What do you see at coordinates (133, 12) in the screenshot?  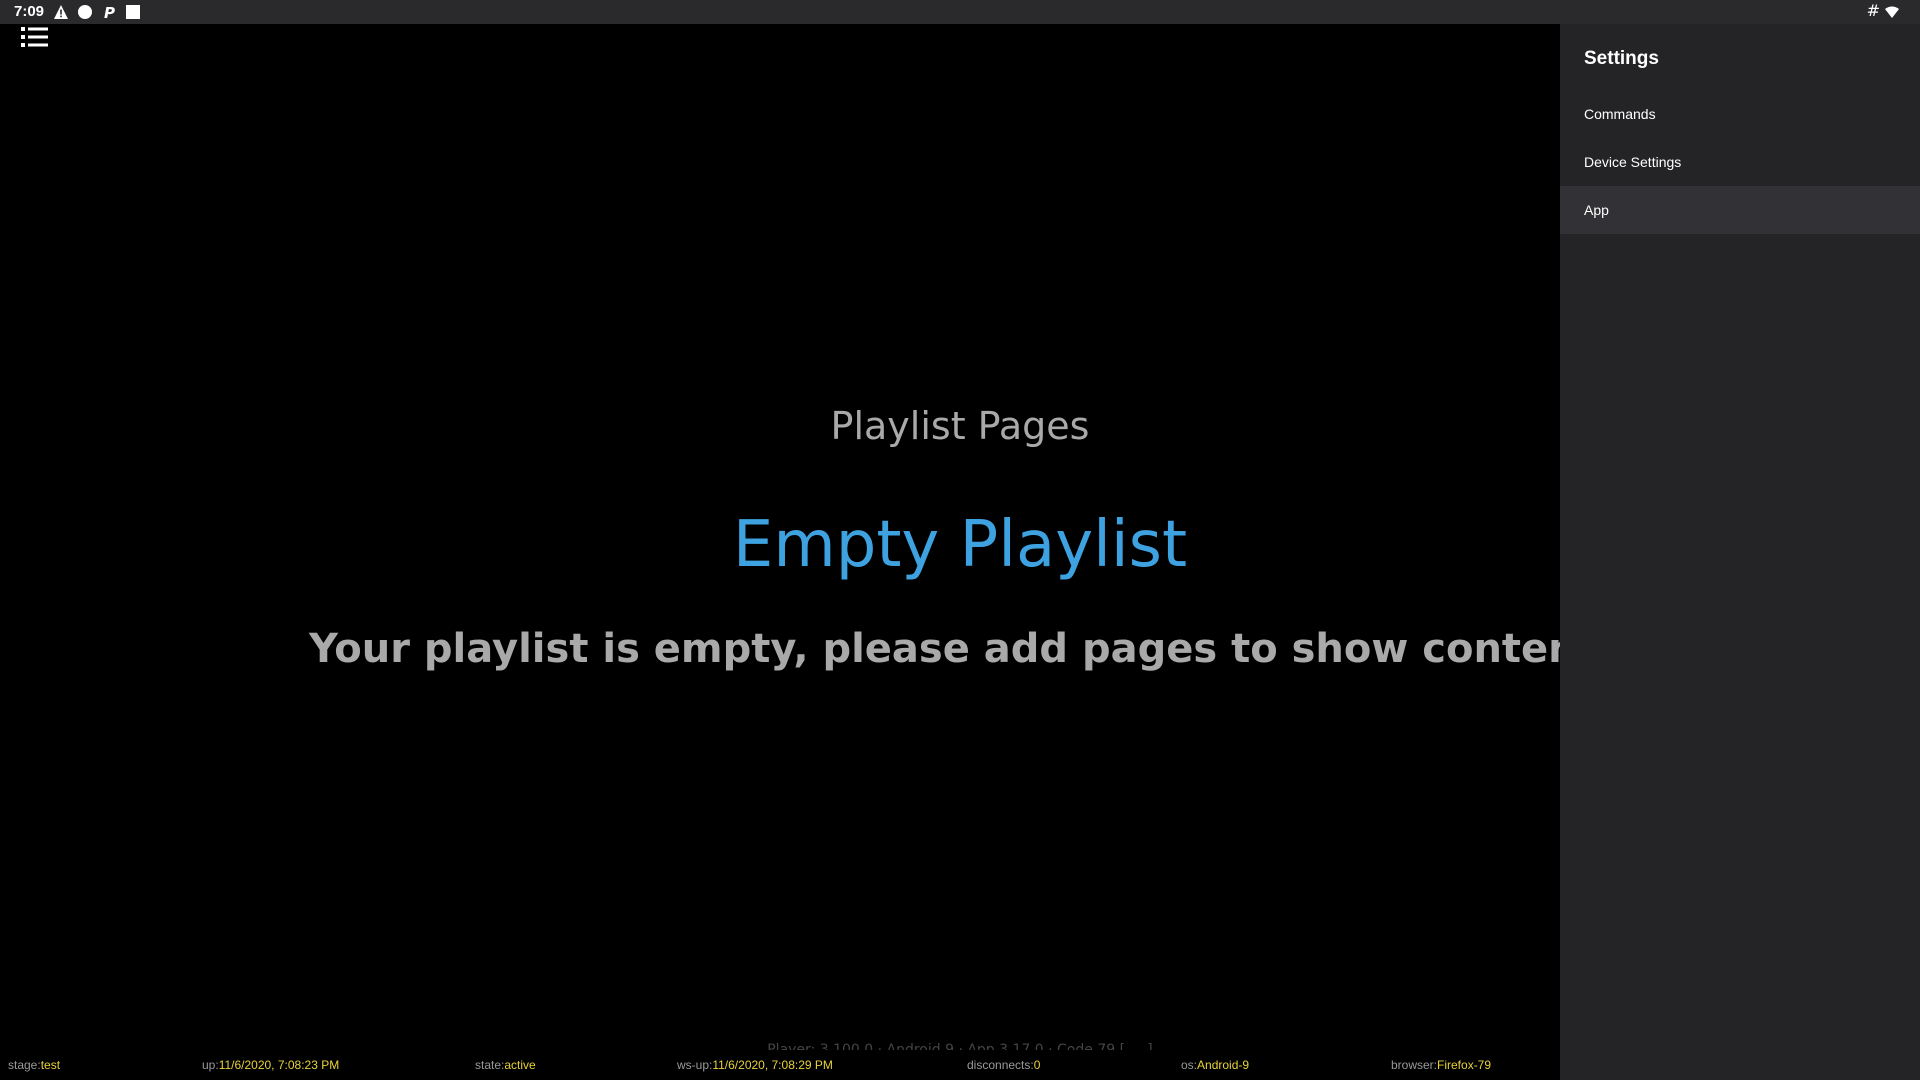 I see `square-icon` at bounding box center [133, 12].